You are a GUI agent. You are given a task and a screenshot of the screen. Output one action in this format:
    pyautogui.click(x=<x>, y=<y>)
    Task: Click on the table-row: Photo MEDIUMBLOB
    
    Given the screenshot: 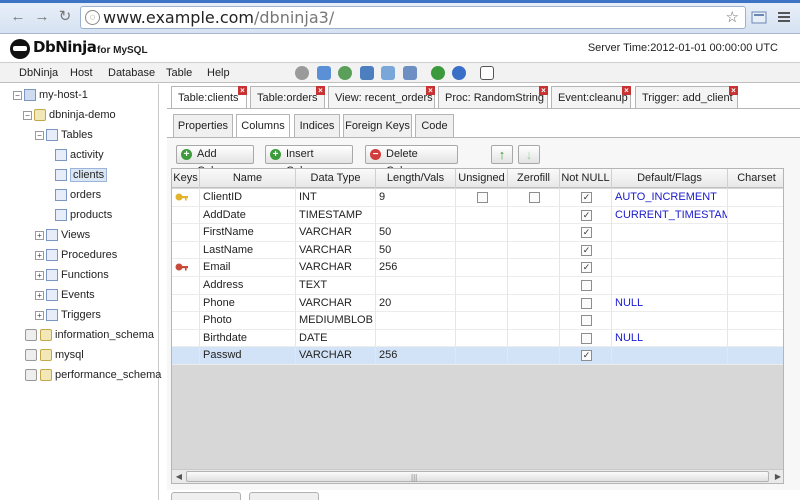 What is the action you would take?
    pyautogui.click(x=477, y=321)
    